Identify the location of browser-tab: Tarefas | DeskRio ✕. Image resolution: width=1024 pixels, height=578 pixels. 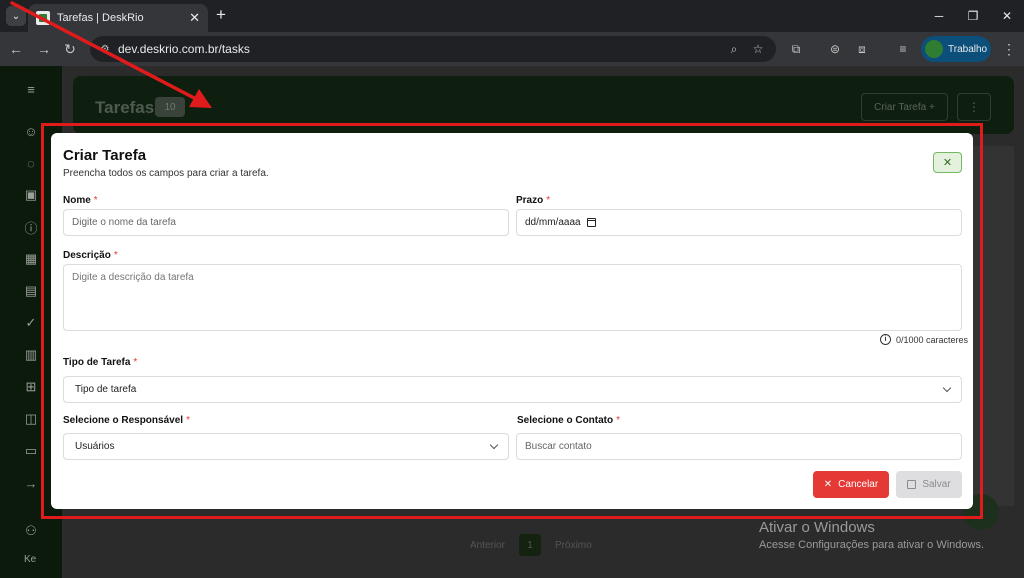
(118, 18).